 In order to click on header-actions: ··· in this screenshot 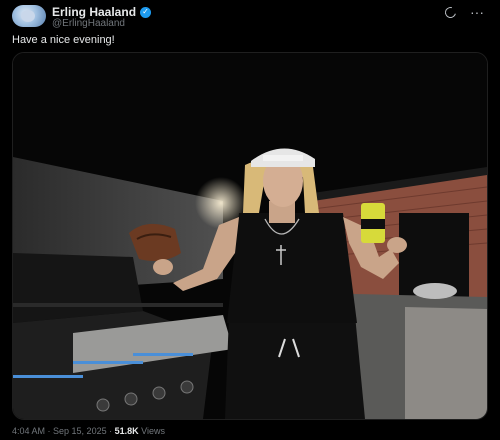, I will do `click(463, 12)`.